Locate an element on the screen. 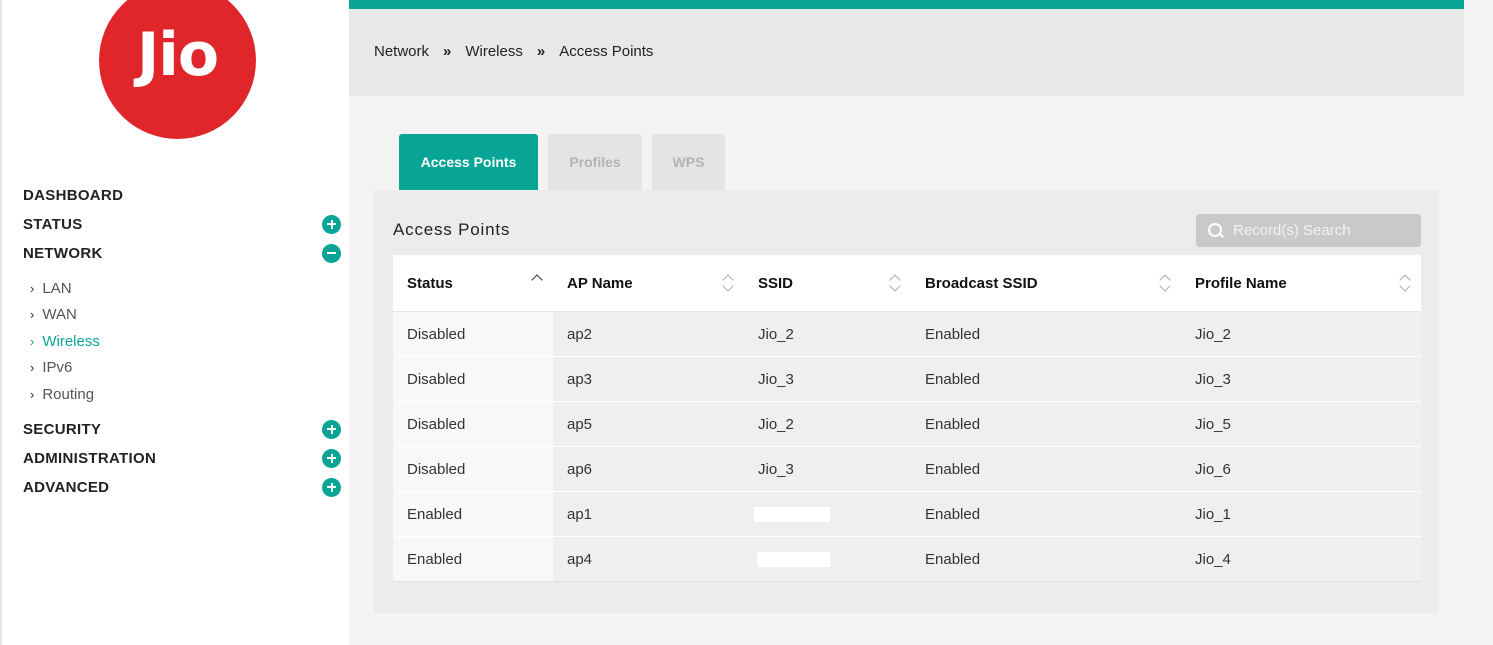  page-header: Network » Wireless » Access Points is located at coordinates (906, 52).